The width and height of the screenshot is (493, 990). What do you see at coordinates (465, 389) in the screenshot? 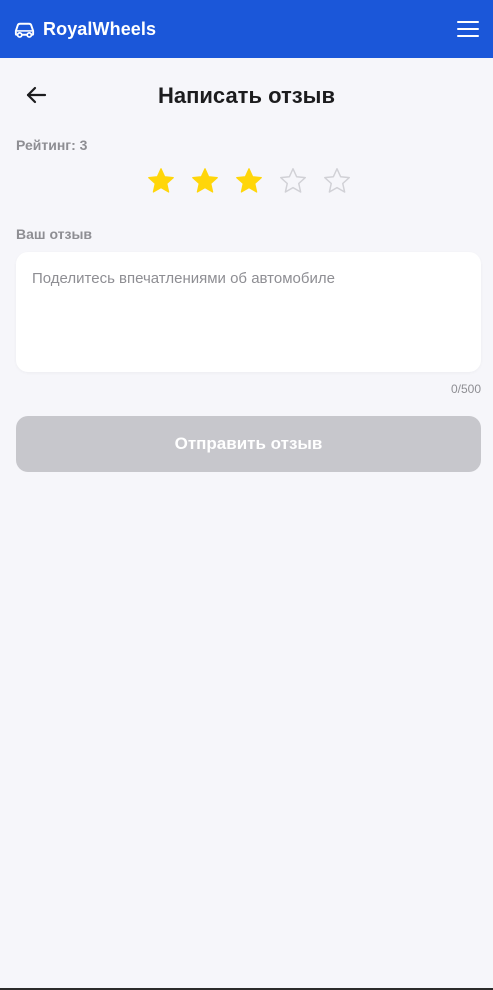
I see `character-counter: 0/500` at bounding box center [465, 389].